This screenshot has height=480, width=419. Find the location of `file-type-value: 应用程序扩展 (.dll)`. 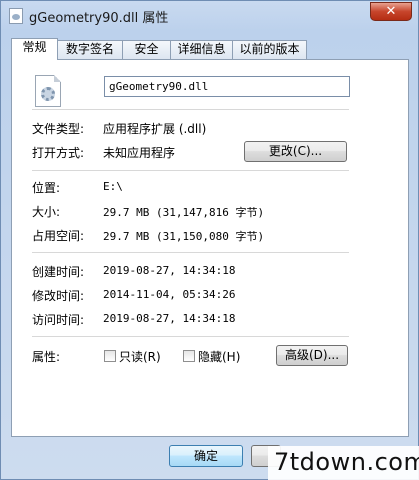

file-type-value: 应用程序扩展 (.dll) is located at coordinates (155, 129).